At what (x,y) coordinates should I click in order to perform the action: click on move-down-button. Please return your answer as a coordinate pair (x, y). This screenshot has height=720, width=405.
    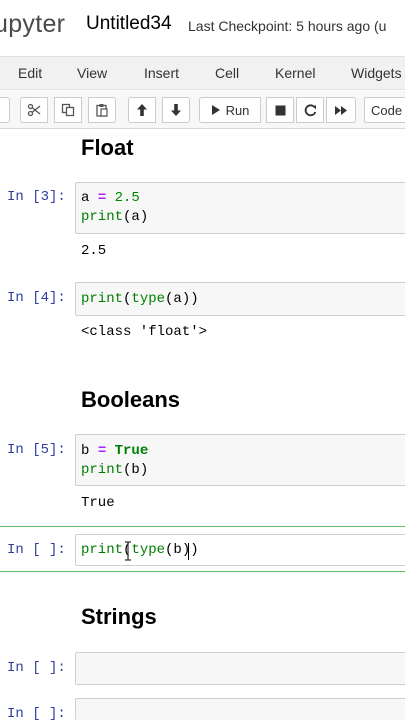
    Looking at the image, I should click on (176, 110).